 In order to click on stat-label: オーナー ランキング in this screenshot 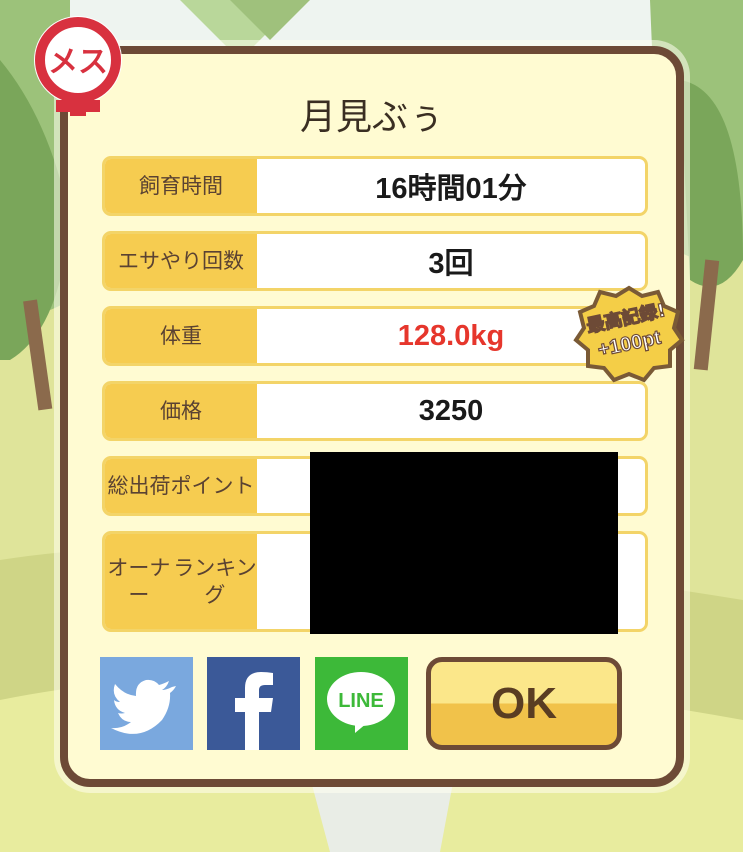, I will do `click(181, 581)`.